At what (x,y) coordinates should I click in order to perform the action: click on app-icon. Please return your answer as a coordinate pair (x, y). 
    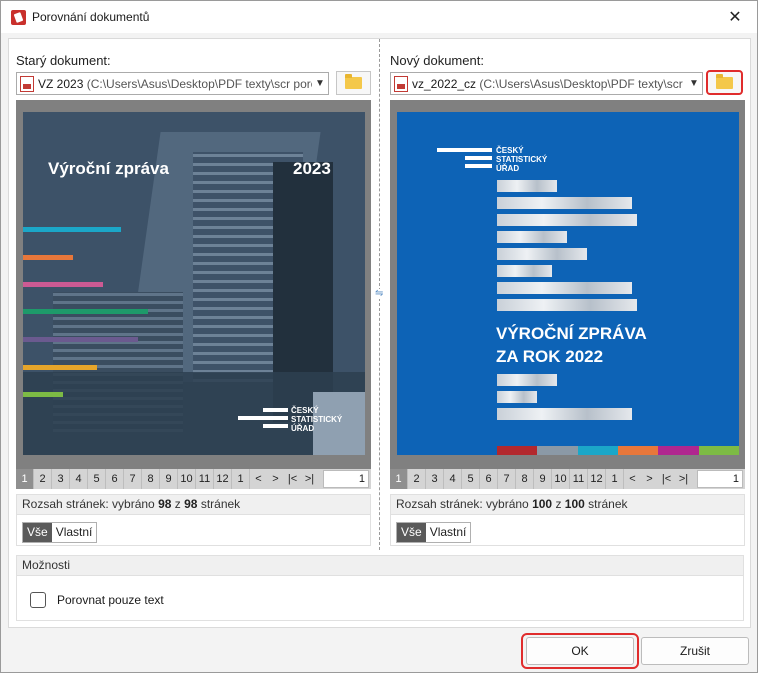
    Looking at the image, I should click on (18, 17).